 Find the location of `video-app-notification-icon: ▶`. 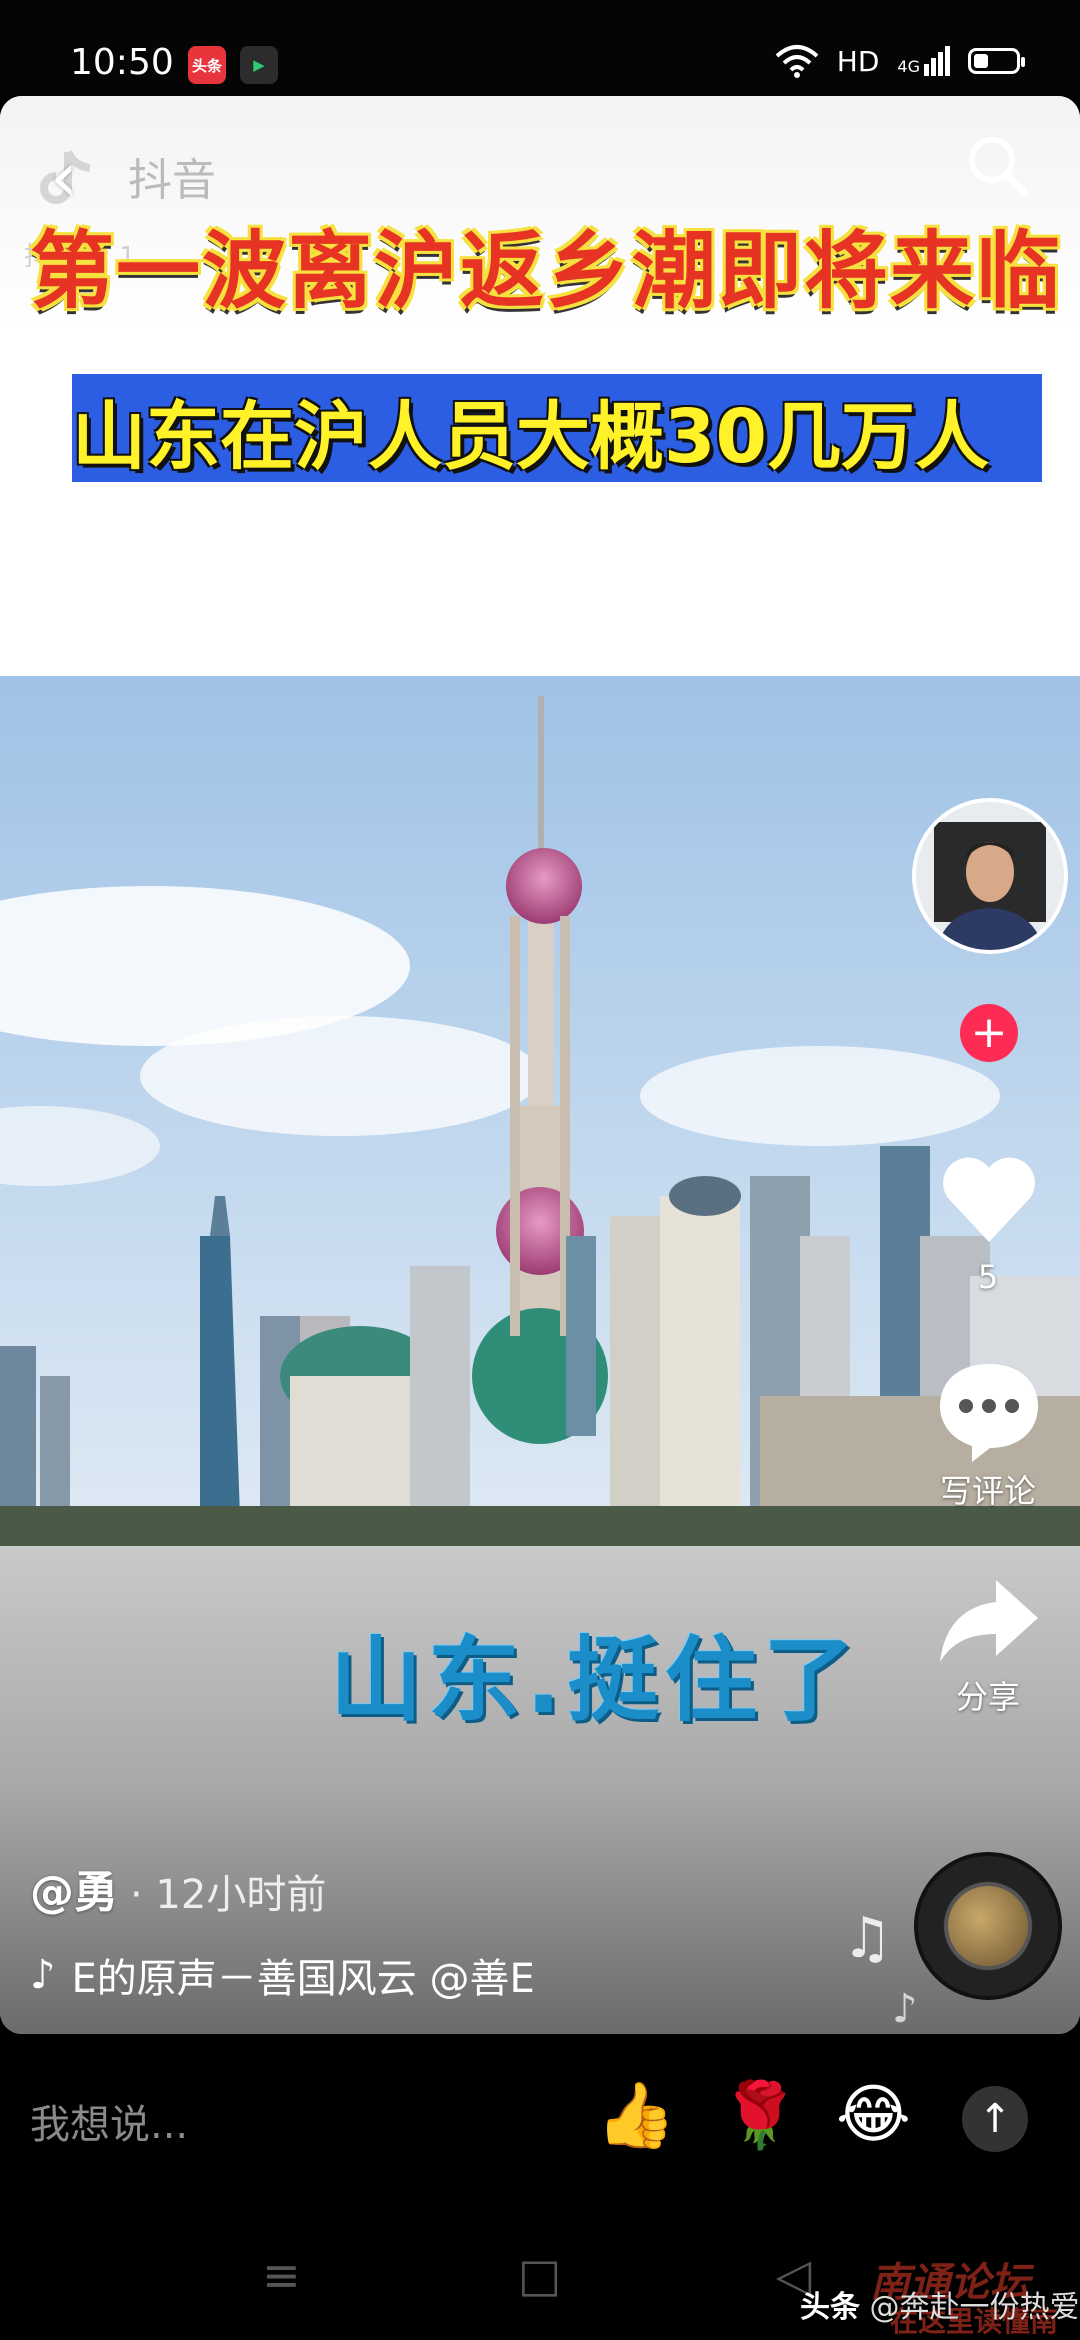

video-app-notification-icon: ▶ is located at coordinates (259, 65).